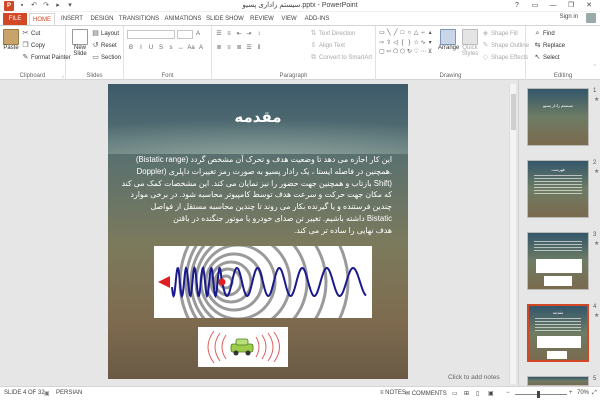 The image size is (600, 400). Describe the element at coordinates (382, 52) in the screenshot. I see `rounded-rect-shape-icon: ▢` at that location.